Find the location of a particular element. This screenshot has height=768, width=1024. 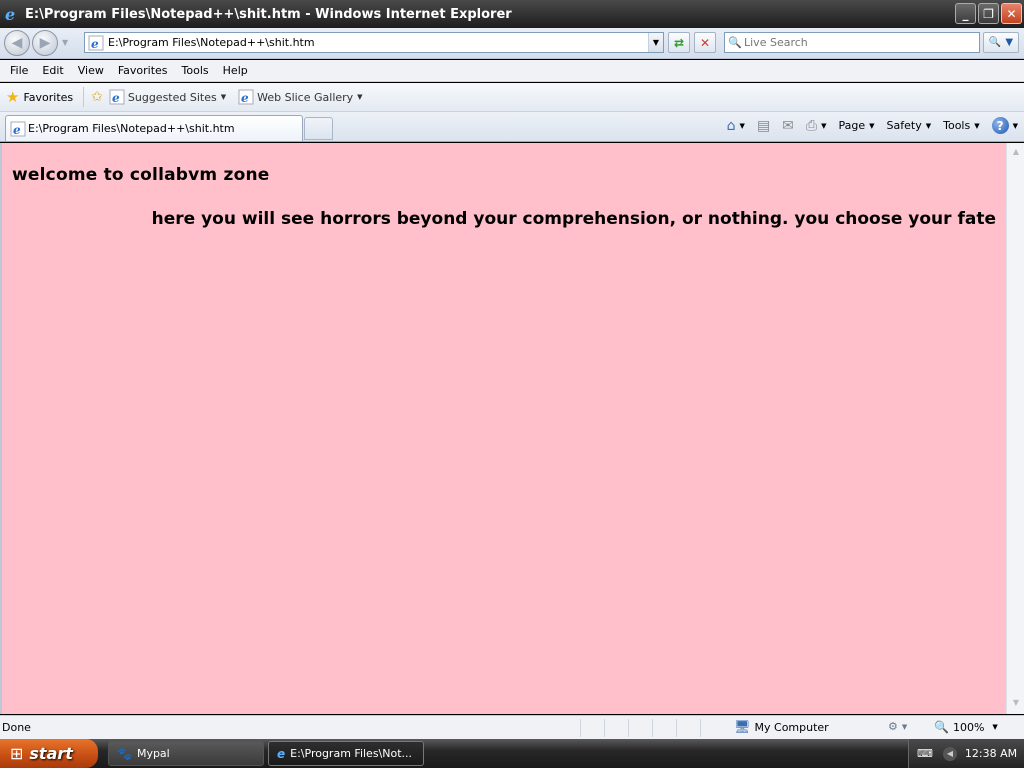

search-go-button: 🔍 ▼ is located at coordinates (1001, 42).